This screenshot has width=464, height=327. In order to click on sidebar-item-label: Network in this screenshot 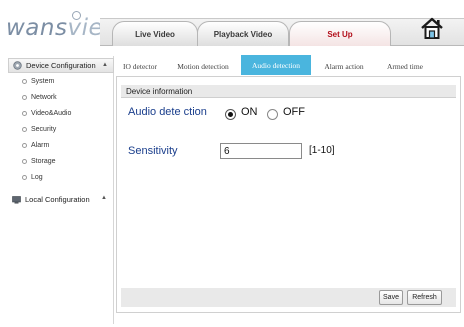, I will do `click(44, 97)`.